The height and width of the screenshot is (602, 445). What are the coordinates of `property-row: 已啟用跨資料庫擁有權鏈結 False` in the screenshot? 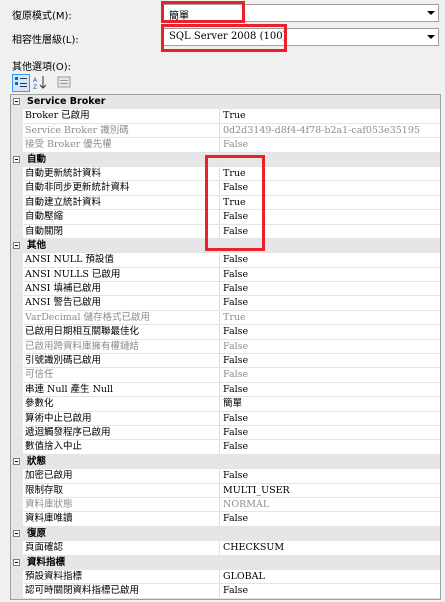 It's located at (225, 347).